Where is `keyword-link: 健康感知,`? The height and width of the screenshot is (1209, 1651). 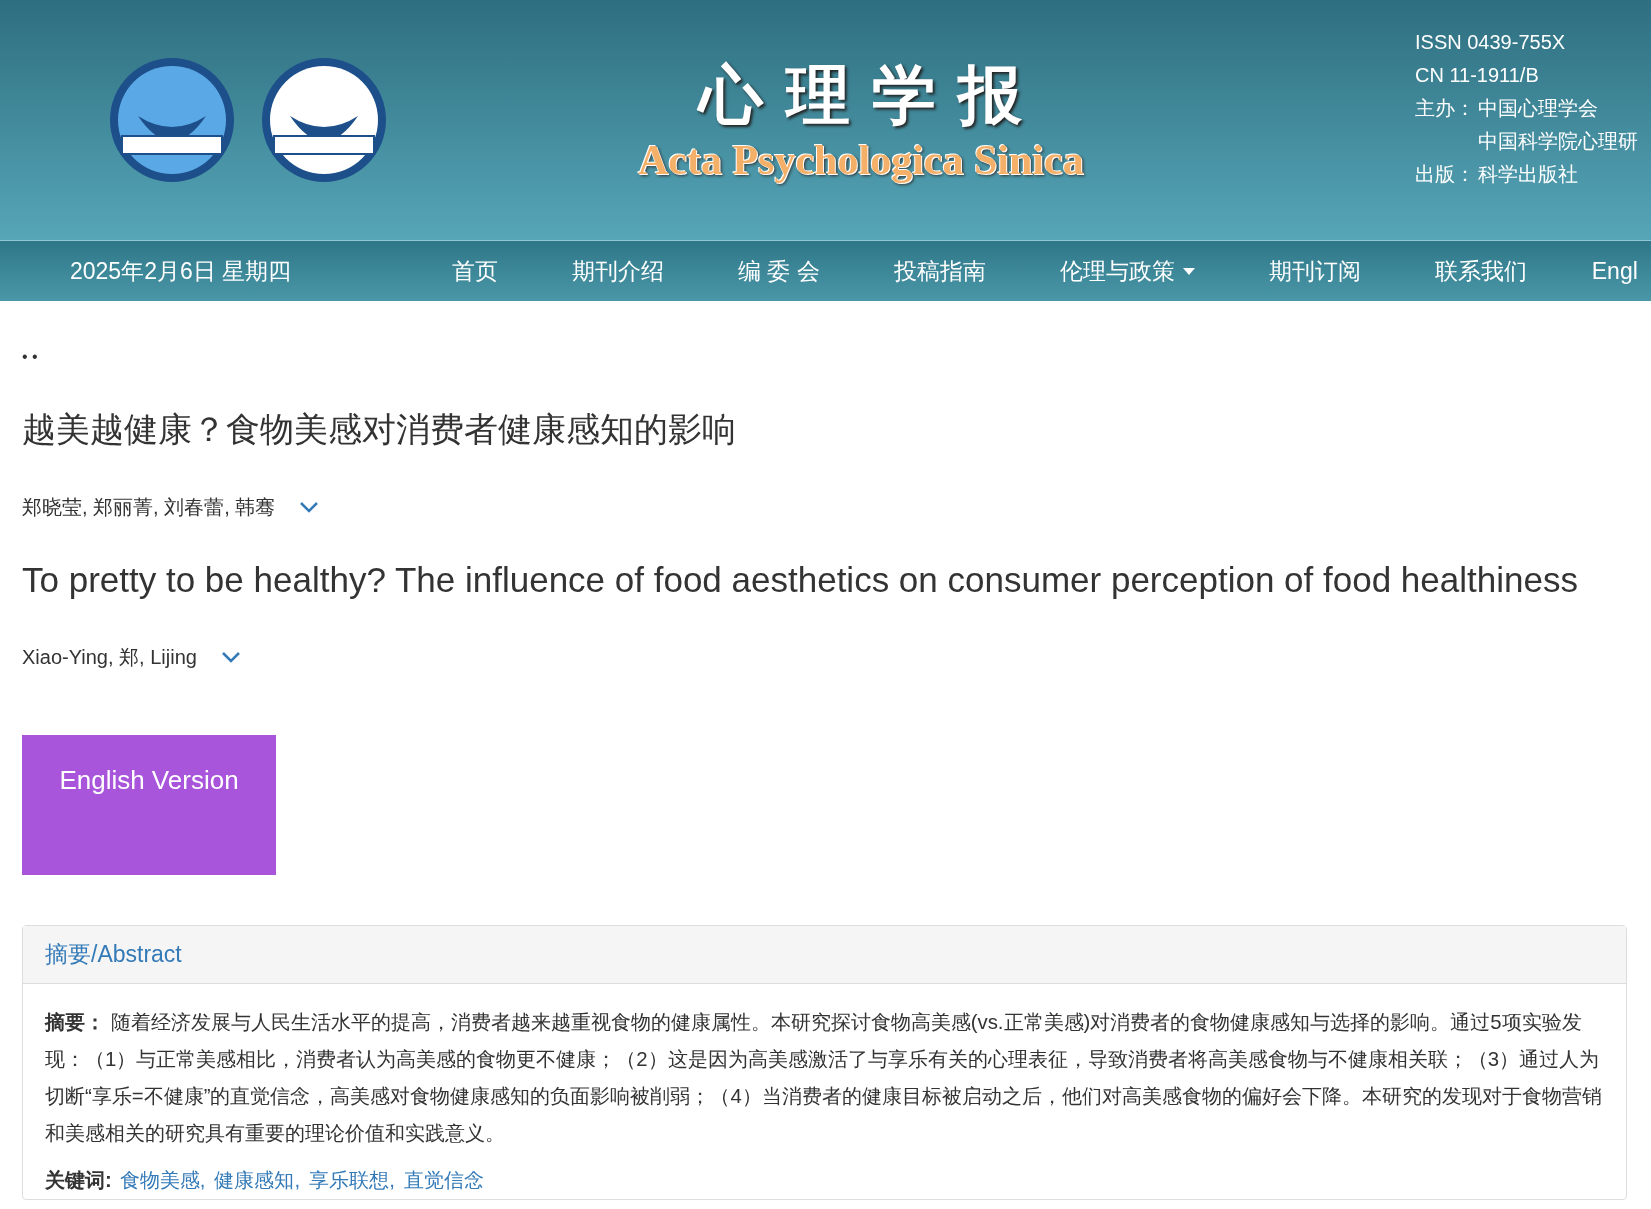 keyword-link: 健康感知, is located at coordinates (257, 1180).